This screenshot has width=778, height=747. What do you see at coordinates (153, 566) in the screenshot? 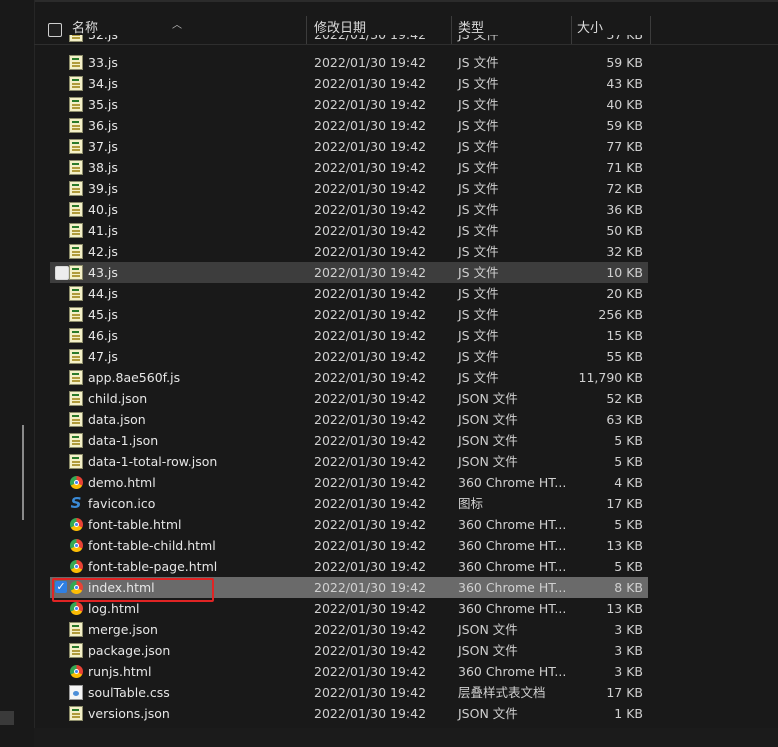
I see `file-name: font-table-page.html` at bounding box center [153, 566].